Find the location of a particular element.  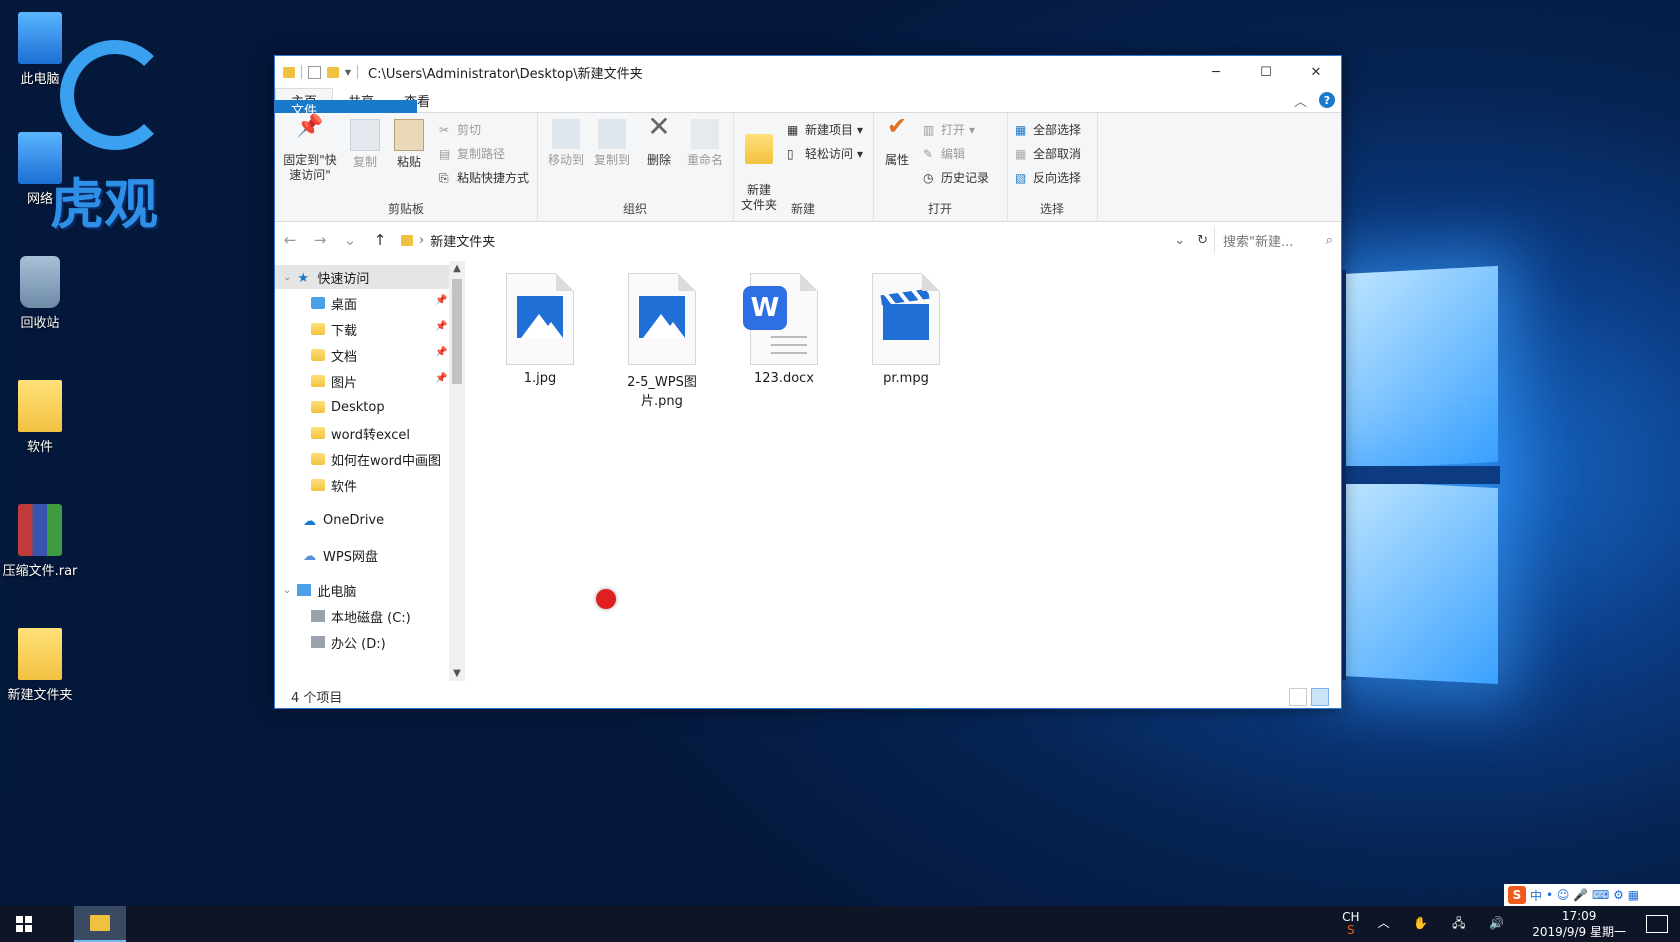

forward-button: → is located at coordinates (320, 240).